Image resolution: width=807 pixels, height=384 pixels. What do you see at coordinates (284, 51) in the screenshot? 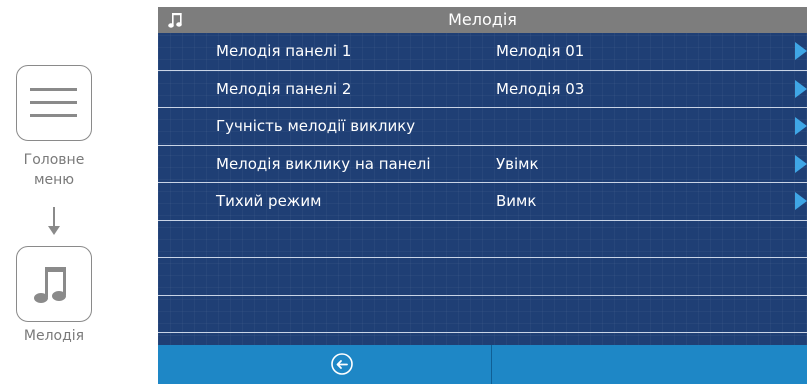
I see `menu-item-label: Мелодія панелі 1` at bounding box center [284, 51].